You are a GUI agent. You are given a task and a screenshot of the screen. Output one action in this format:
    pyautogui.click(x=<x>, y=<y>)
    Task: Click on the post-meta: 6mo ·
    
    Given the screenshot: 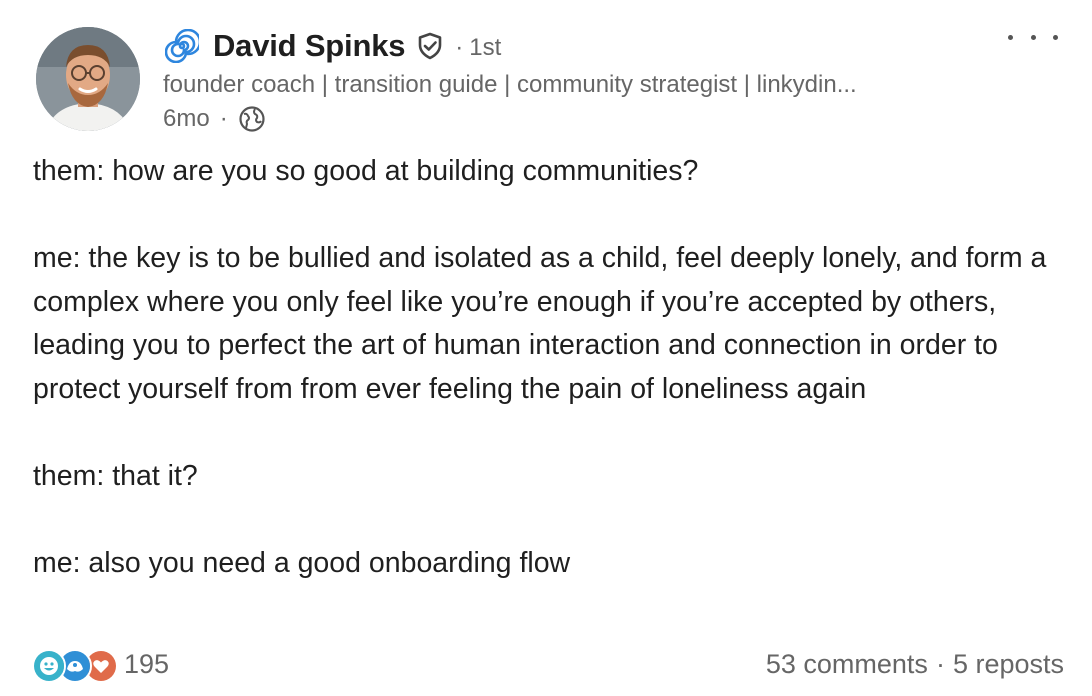 What is the action you would take?
    pyautogui.click(x=593, y=119)
    